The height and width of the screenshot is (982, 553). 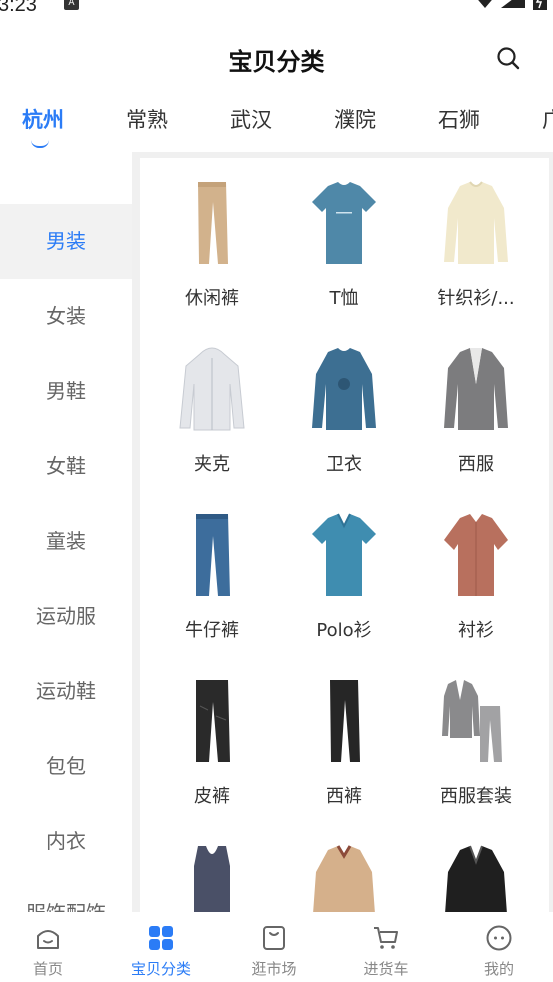 I want to click on profile-icon, so click(x=499, y=938).